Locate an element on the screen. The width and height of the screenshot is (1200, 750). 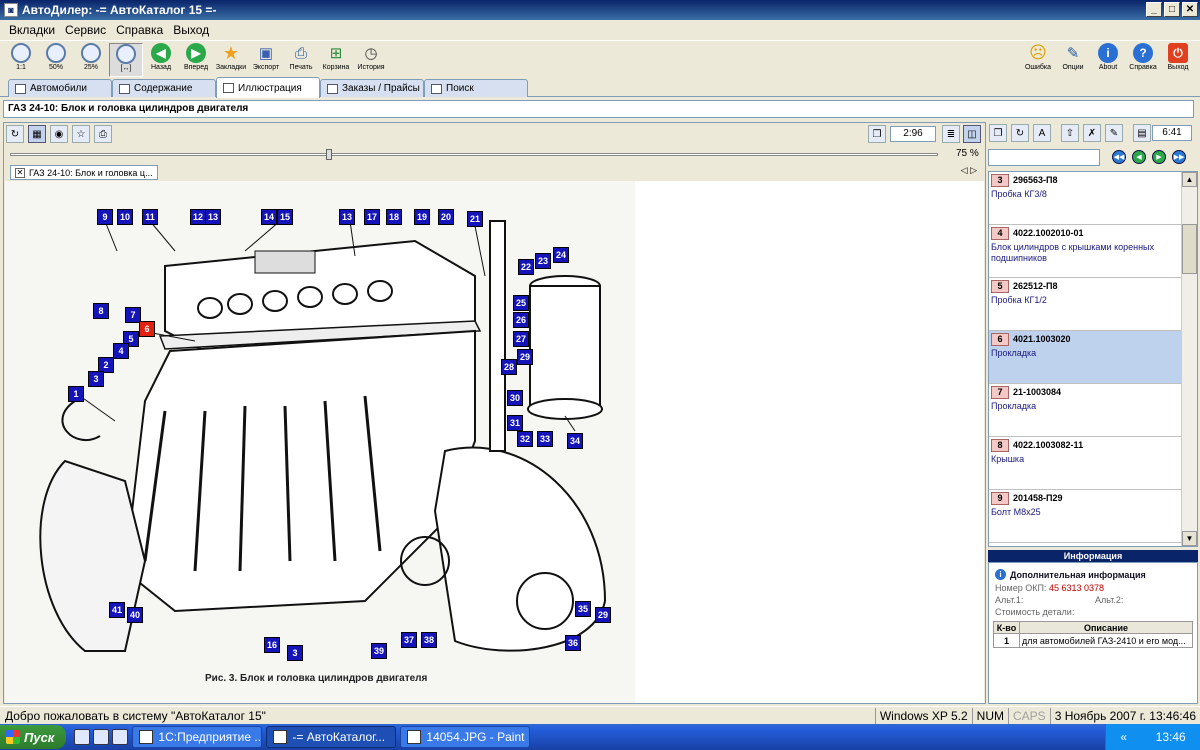
list-item: 6 4021.1003020 Прокладка is located at coordinates (1085, 357).